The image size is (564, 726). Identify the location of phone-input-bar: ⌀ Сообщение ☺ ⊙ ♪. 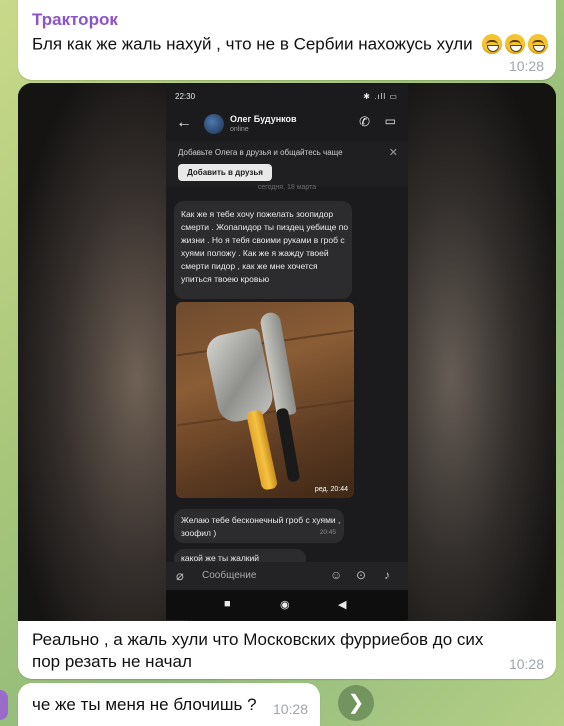
(287, 576).